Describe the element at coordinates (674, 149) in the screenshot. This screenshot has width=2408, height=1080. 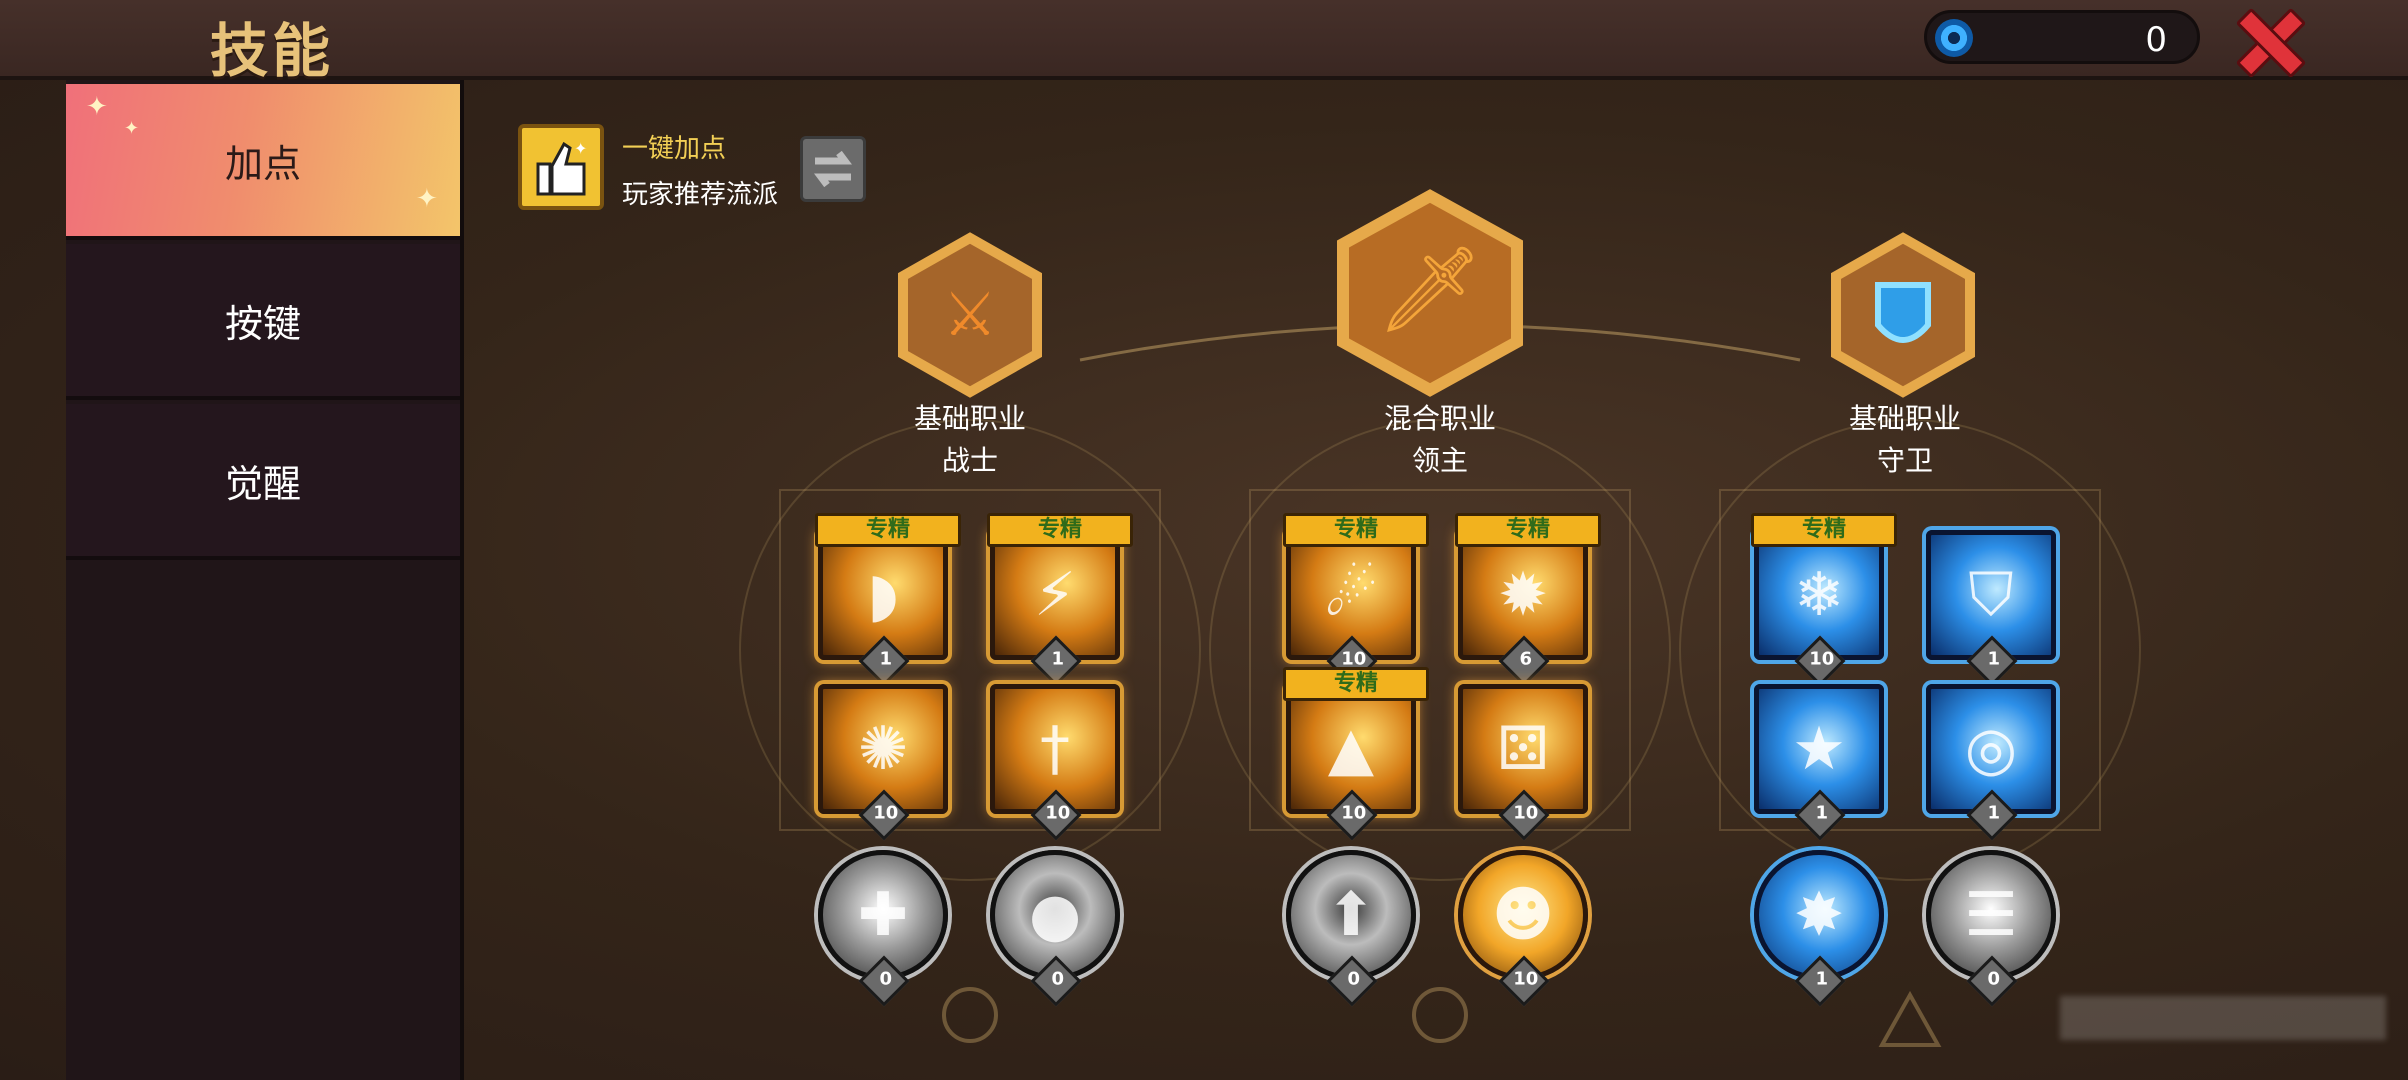
I see `auto-allocate-title: 一键加点` at that location.